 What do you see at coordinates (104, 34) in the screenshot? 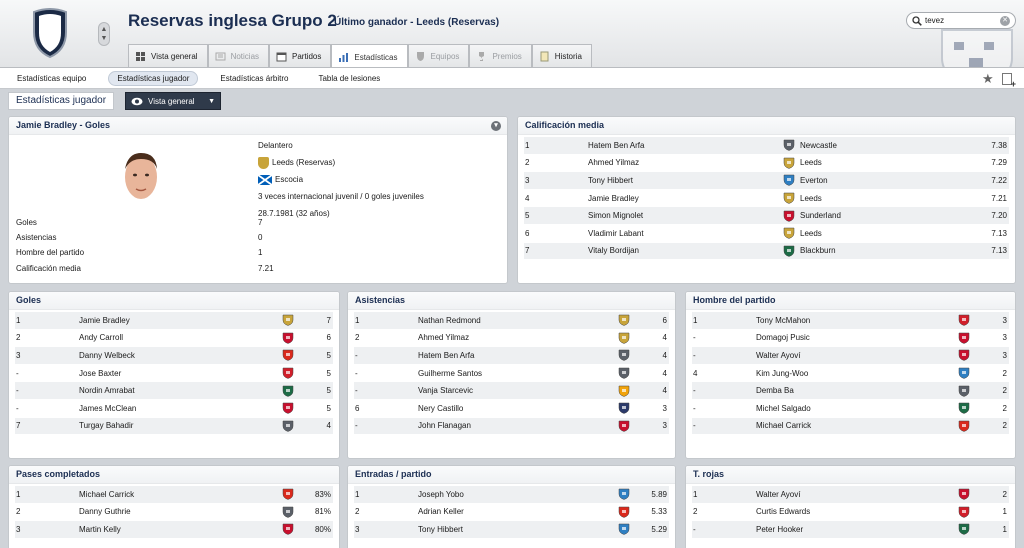
I see `competition-switch-arrows: ▲ ▼` at bounding box center [104, 34].